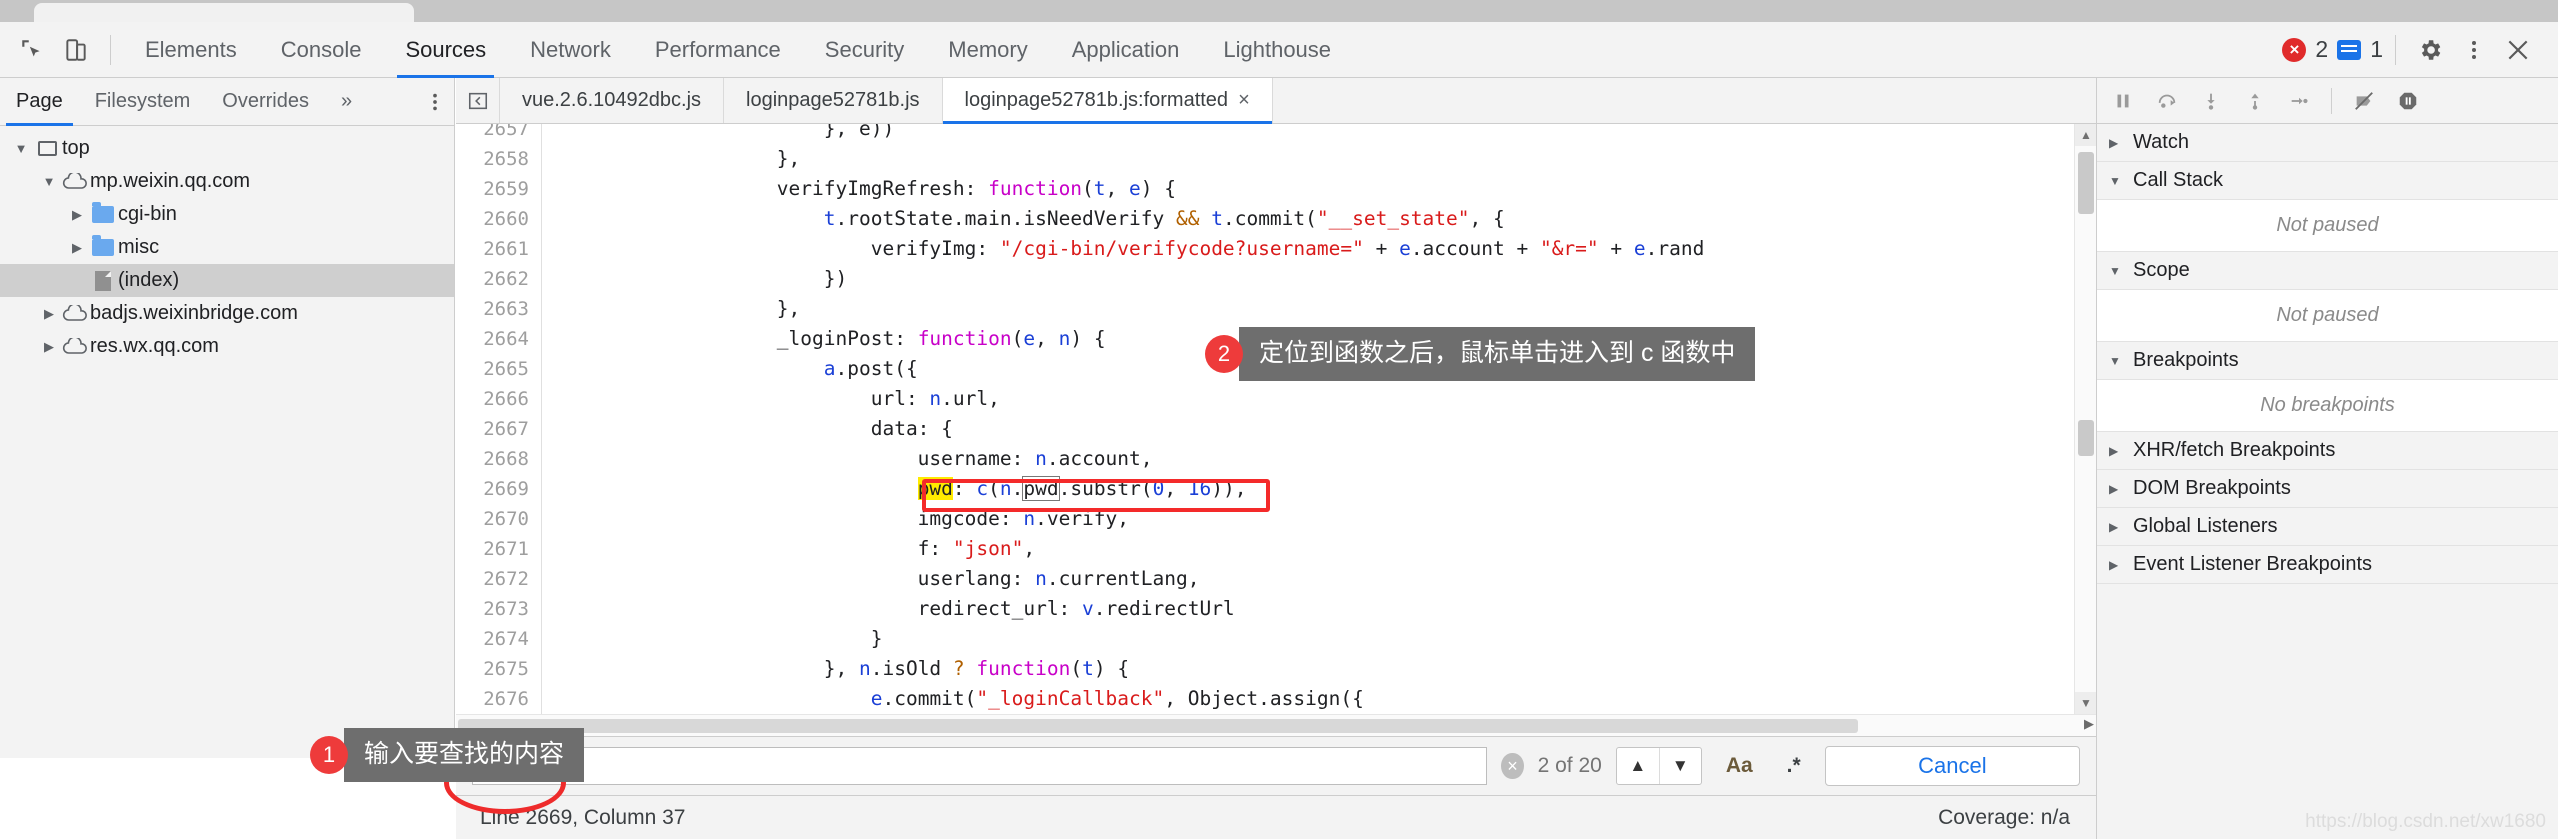 The height and width of the screenshot is (839, 2558). I want to click on line-number: 2673, so click(498, 609).